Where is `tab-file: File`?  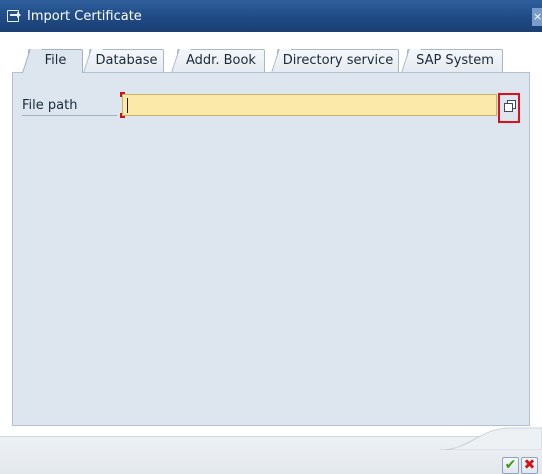
tab-file: File is located at coordinates (52, 61).